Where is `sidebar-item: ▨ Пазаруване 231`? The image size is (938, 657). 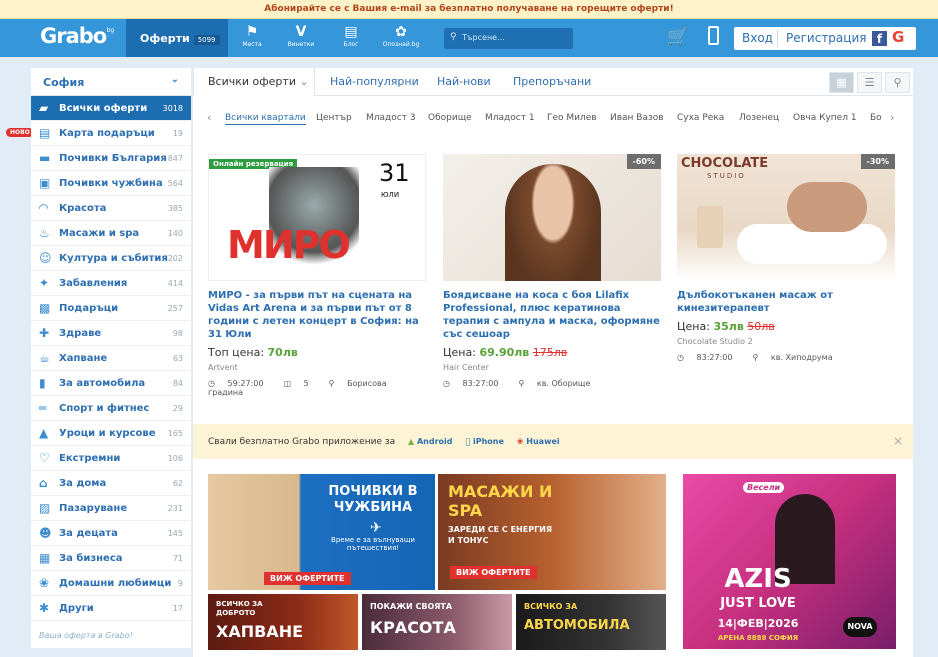
sidebar-item: ▨ Пазаруване 231 is located at coordinates (111, 508).